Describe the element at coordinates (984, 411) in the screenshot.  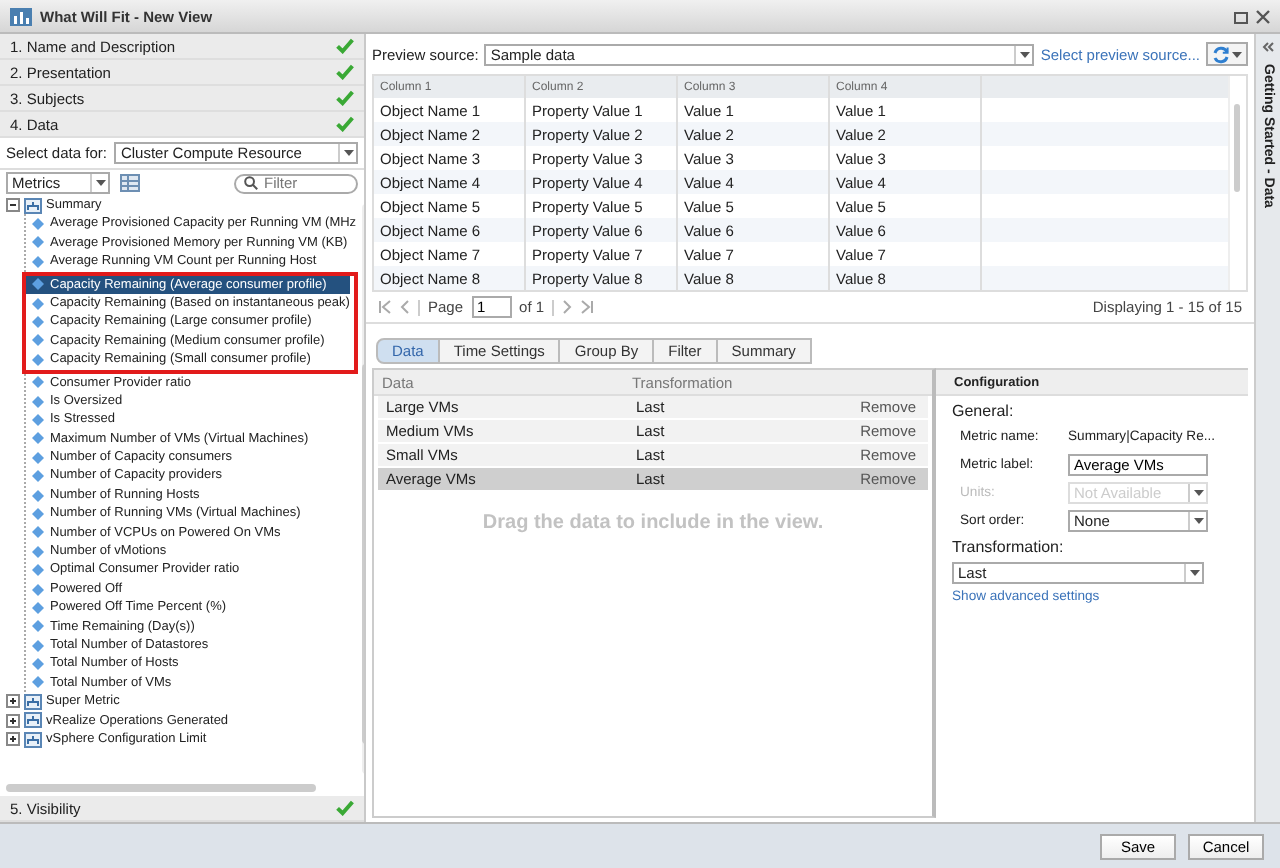
I see `section-title: General:` at that location.